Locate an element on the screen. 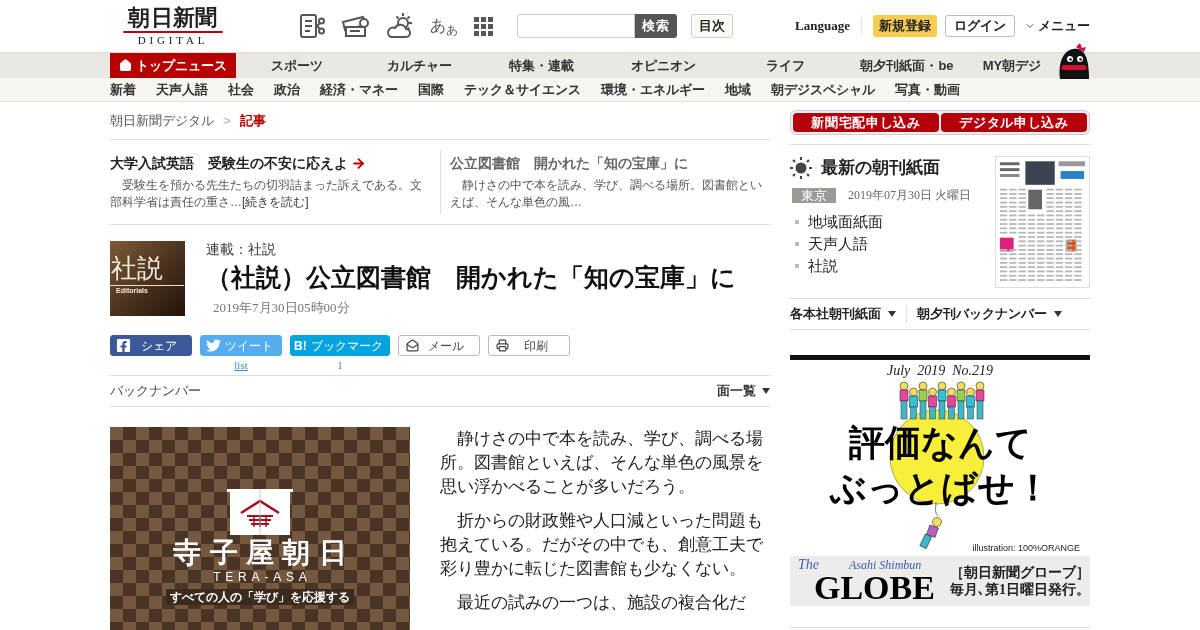 Image resolution: width=1200 pixels, height=630 pixels. home-icon is located at coordinates (125, 65).